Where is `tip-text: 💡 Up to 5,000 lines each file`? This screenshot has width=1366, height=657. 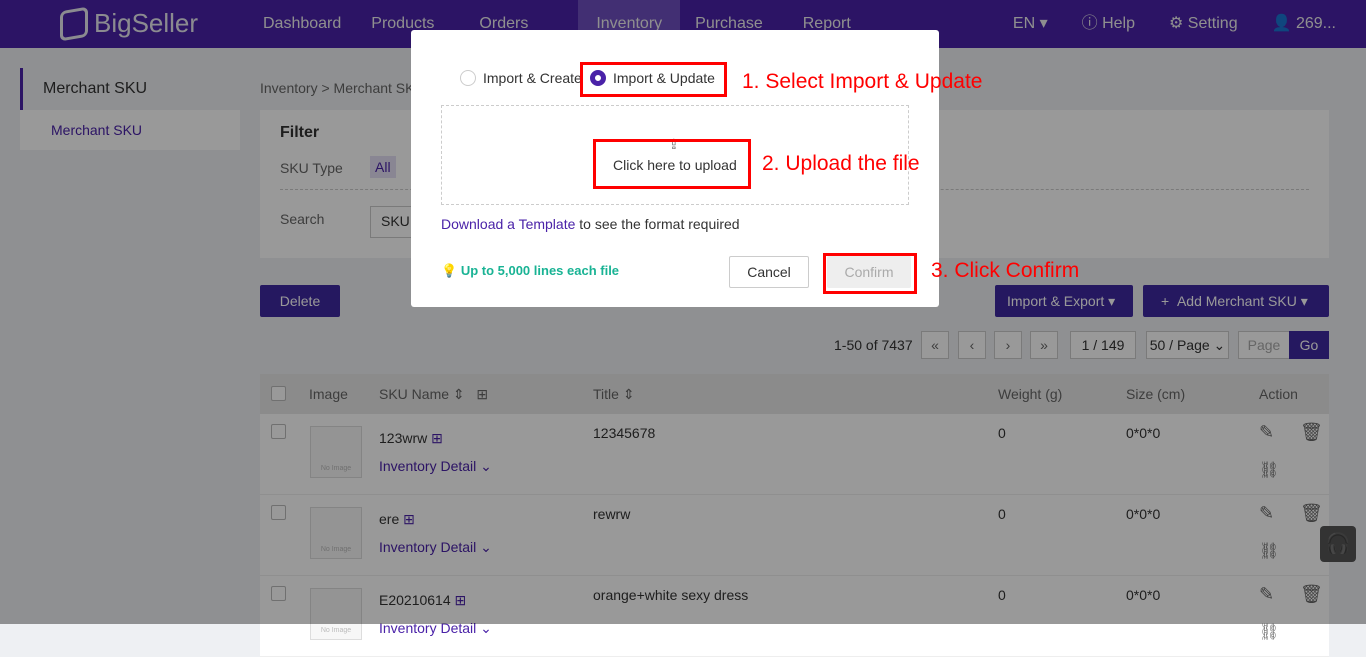
tip-text: 💡 Up to 5,000 lines each file is located at coordinates (530, 270).